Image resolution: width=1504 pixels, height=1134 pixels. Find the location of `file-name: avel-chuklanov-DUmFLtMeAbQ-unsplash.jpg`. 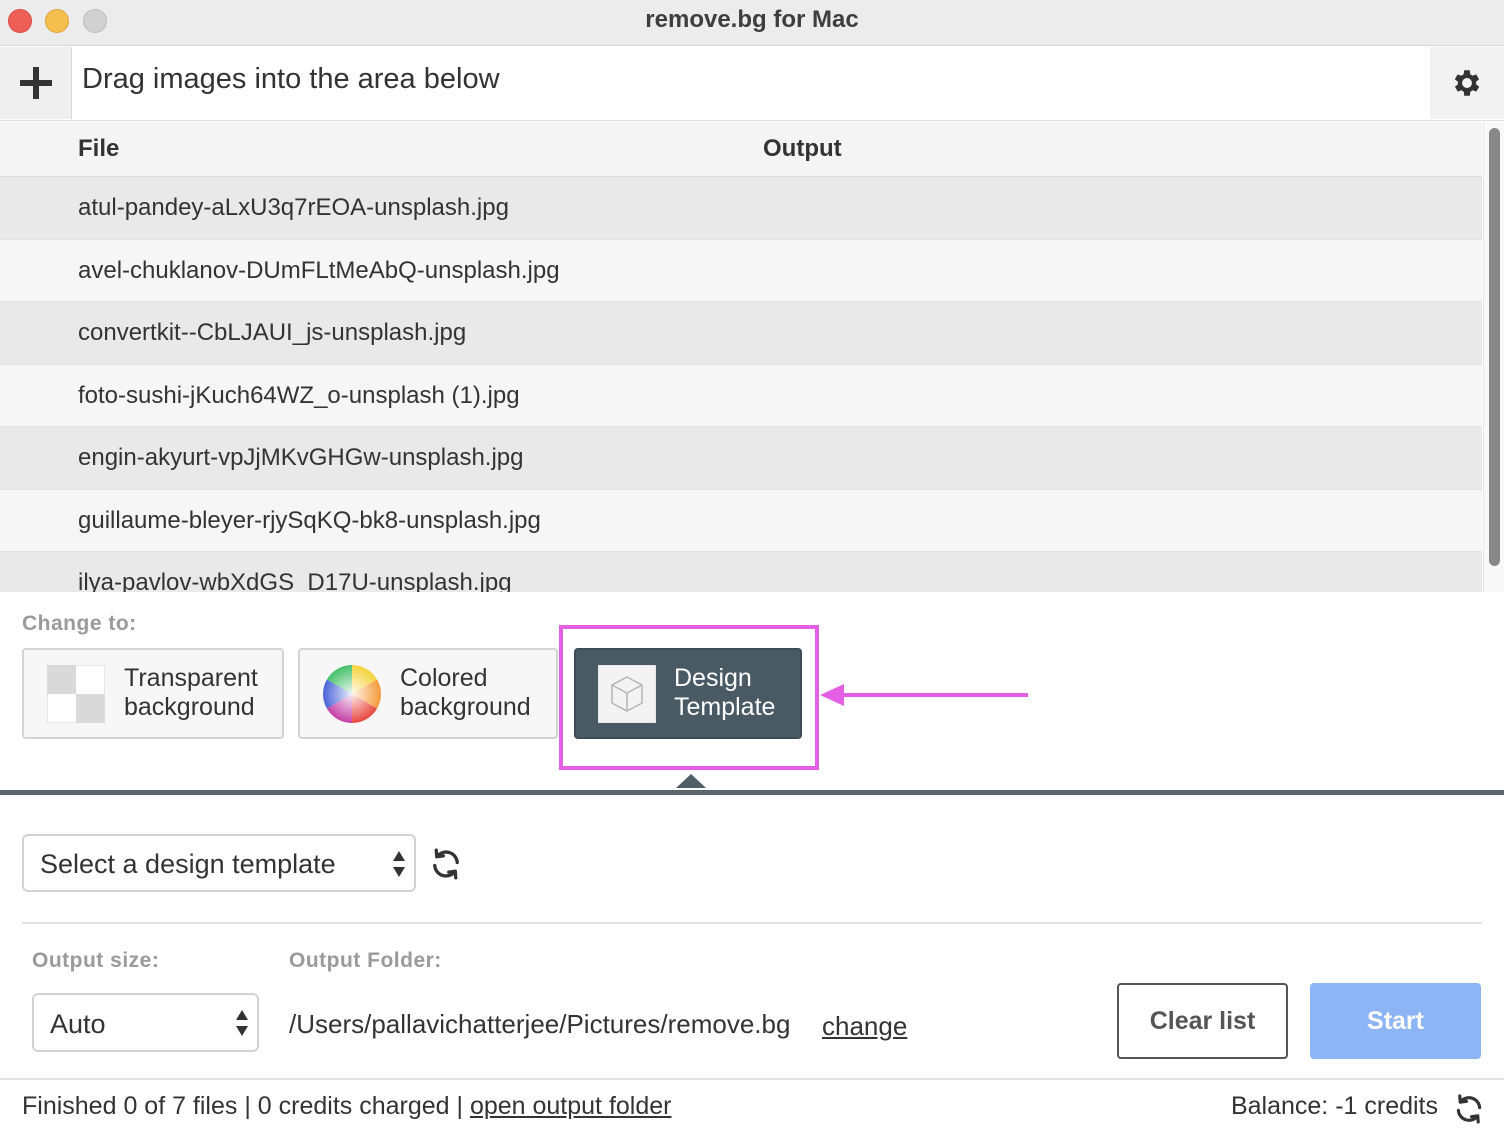

file-name: avel-chuklanov-DUmFLtMeAbQ-unsplash.jpg is located at coordinates (319, 270).